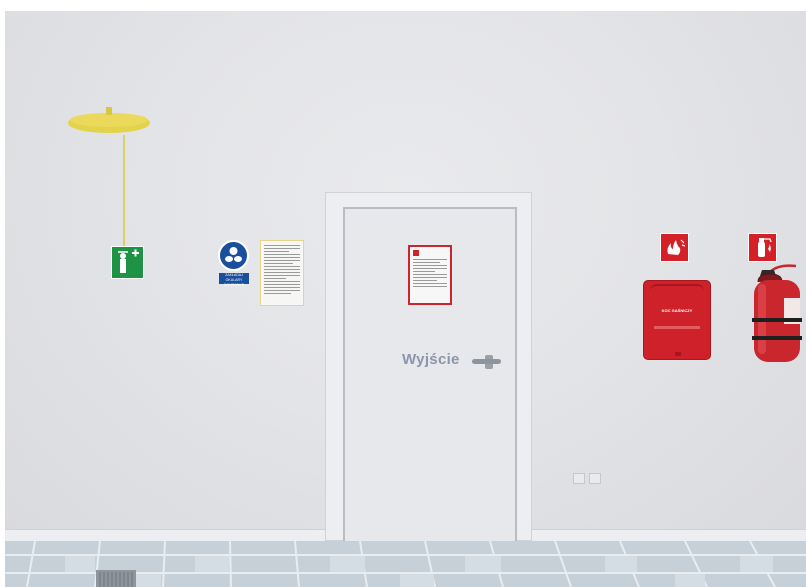 This screenshot has height=587, width=806. Describe the element at coordinates (677, 320) in the screenshot. I see `fire-blanket-case` at that location.